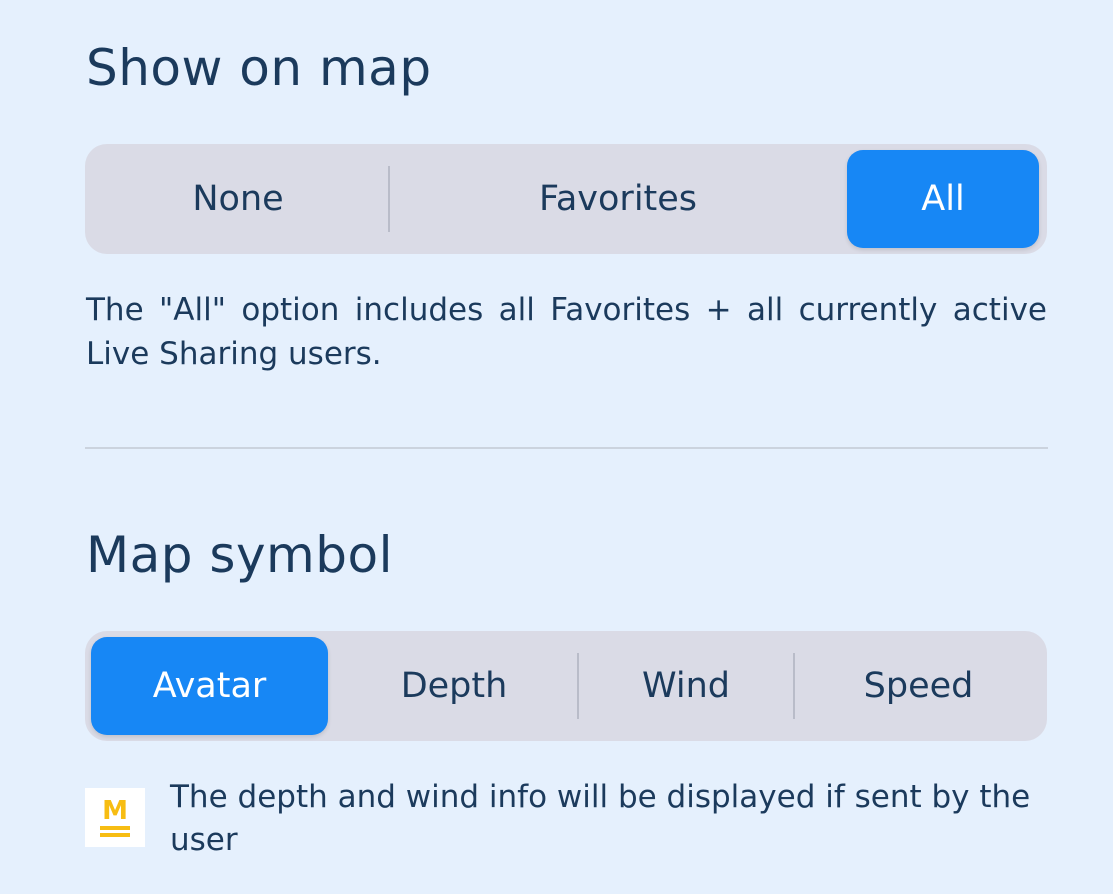 This screenshot has height=894, width=1113. I want to click on segment-favorites: Favorites, so click(618, 199).